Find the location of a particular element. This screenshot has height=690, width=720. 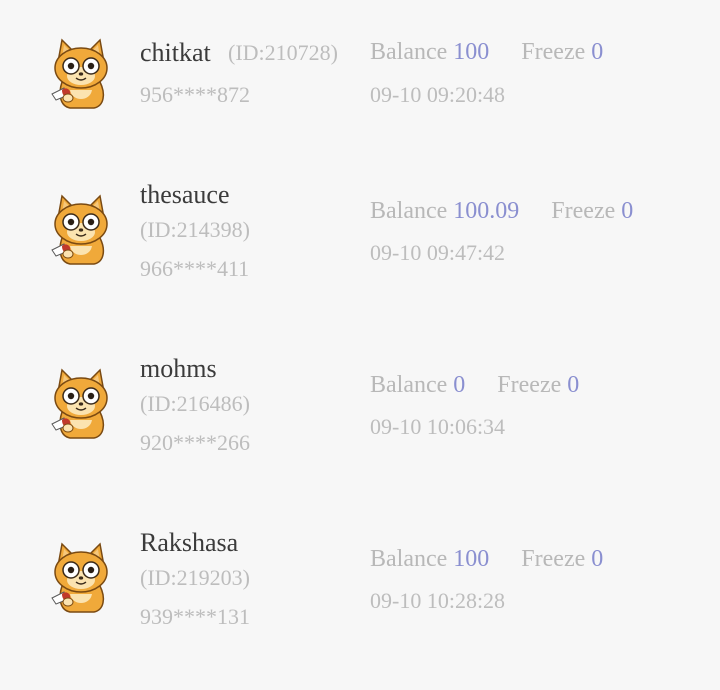

member-phone: 939****131 is located at coordinates (195, 616).